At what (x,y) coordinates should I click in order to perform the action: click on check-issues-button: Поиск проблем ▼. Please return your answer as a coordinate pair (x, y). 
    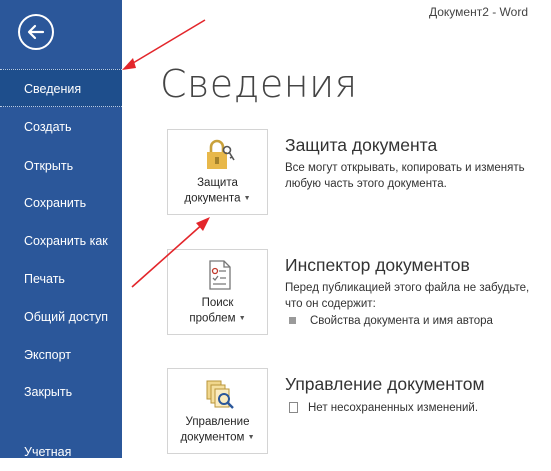
    Looking at the image, I should click on (217, 292).